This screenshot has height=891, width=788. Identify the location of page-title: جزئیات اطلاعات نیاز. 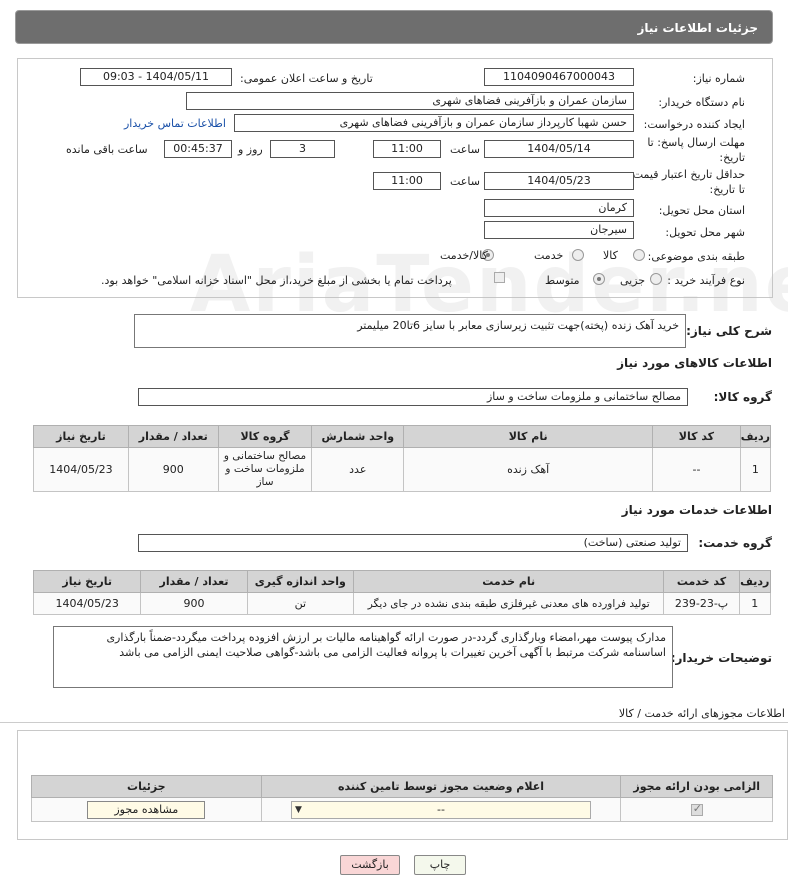
(394, 27).